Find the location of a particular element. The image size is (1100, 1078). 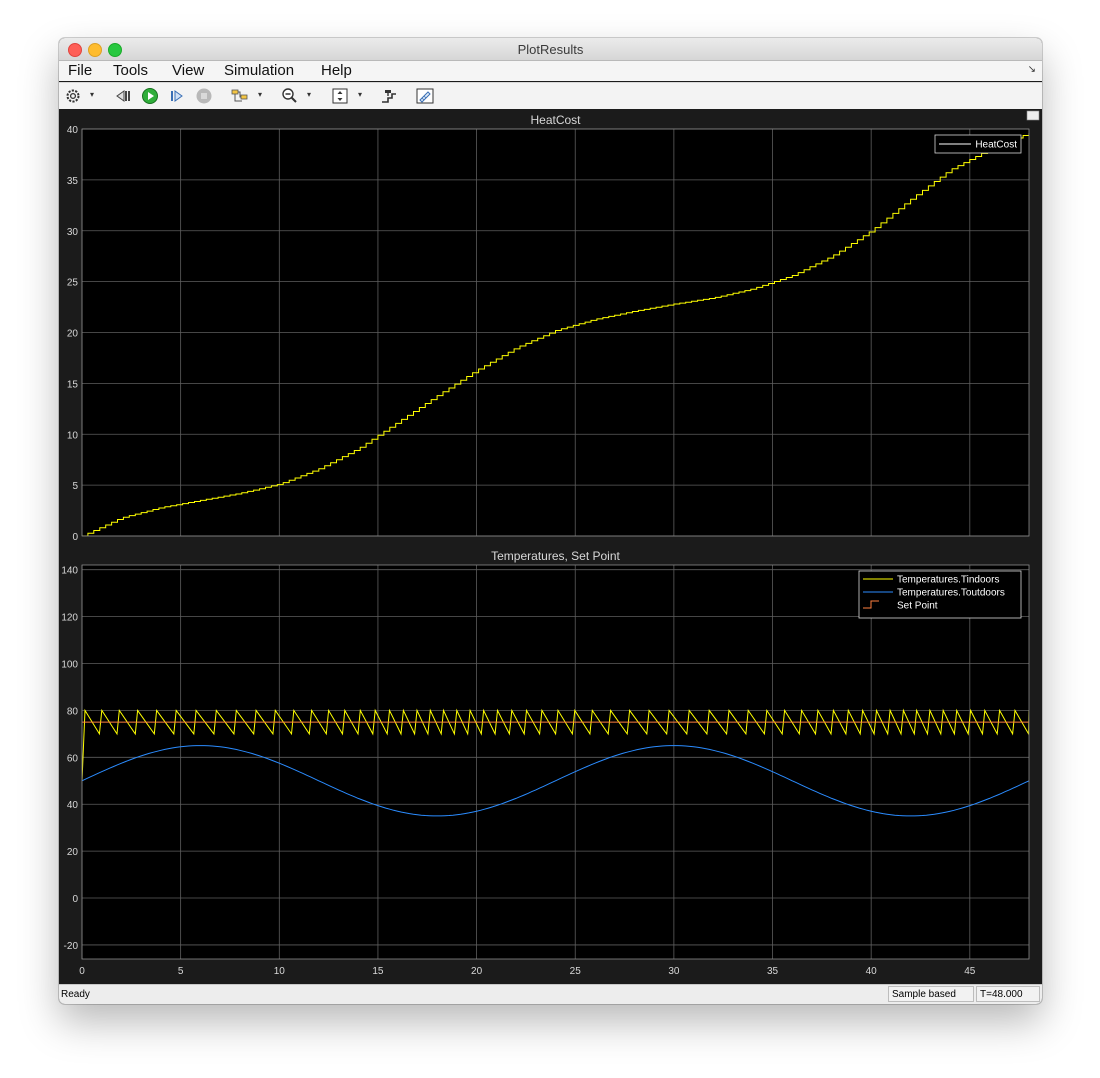

toolbar: ▾ ▾ ▾ ▾ is located at coordinates (550, 96).